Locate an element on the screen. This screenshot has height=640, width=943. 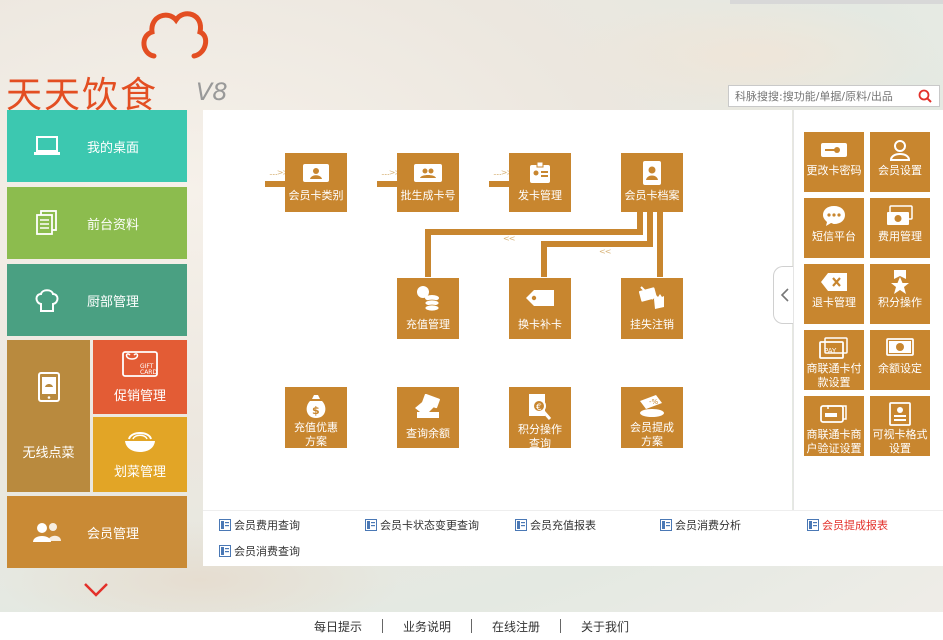
side-label: 商联通卡商 户验证设置 is located at coordinates (834, 441).